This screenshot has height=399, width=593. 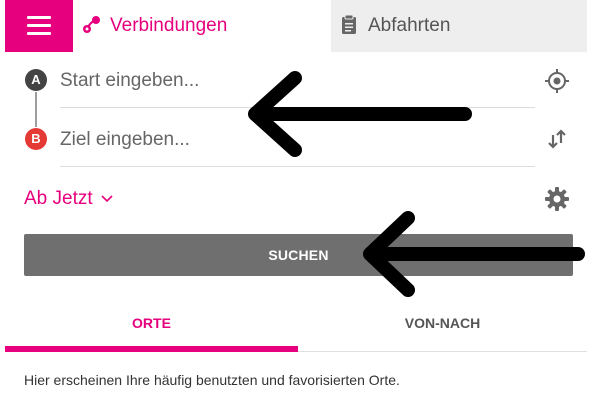 What do you see at coordinates (36, 109) in the screenshot?
I see `route-connector-line` at bounding box center [36, 109].